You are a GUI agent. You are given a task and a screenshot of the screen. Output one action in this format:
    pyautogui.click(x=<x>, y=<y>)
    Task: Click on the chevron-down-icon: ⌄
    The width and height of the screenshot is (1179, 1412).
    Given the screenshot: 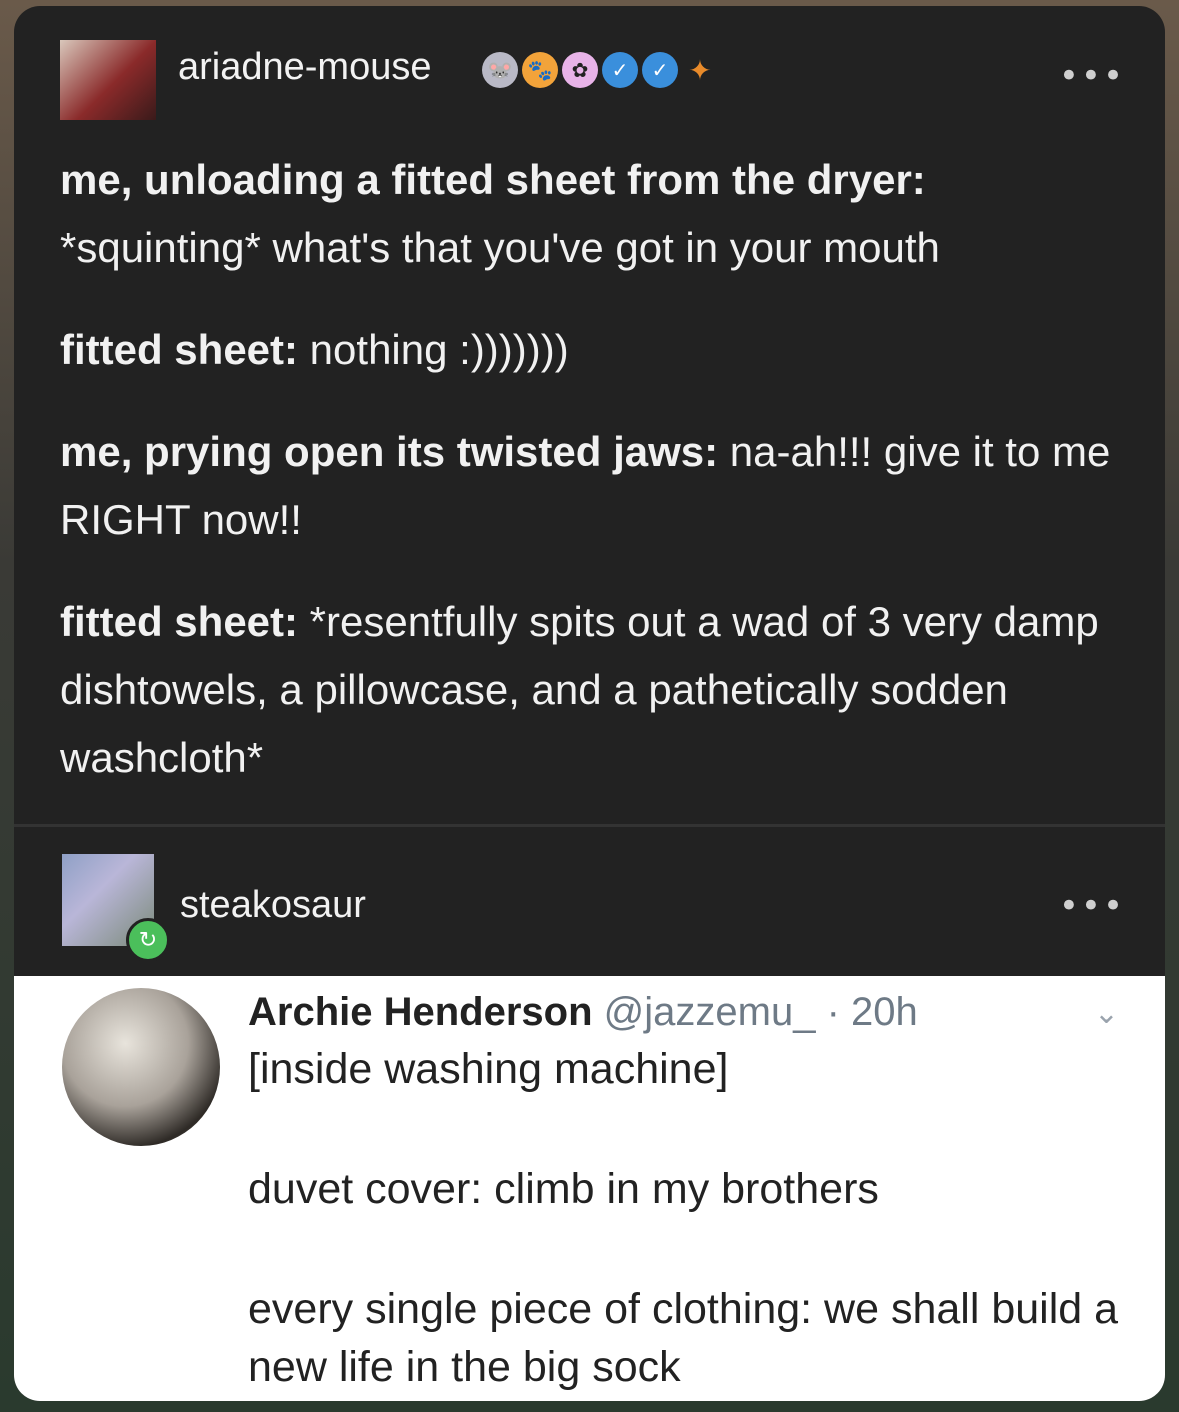 What is the action you would take?
    pyautogui.click(x=1106, y=1013)
    